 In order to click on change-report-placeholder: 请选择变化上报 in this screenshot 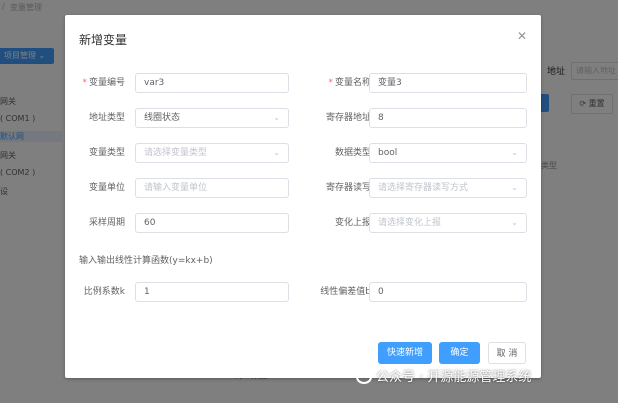, I will do `click(410, 223)`.